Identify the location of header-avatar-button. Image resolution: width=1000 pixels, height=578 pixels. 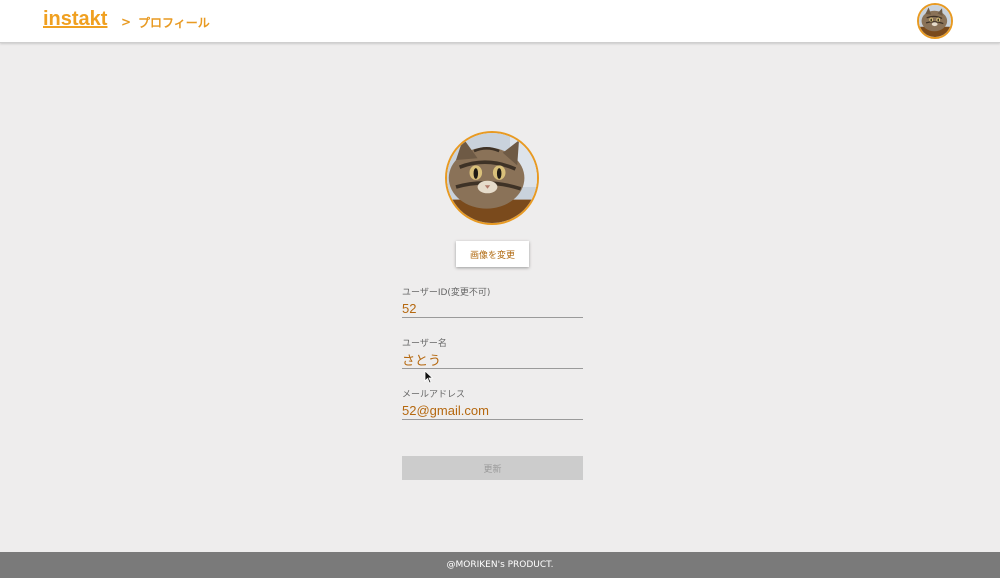
(935, 21).